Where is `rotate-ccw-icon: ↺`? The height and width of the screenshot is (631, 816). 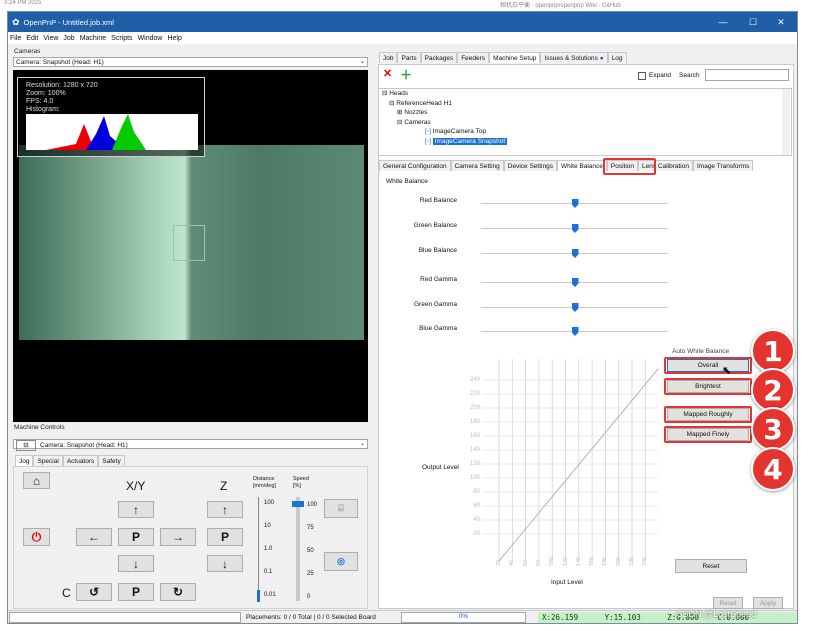
rotate-ccw-icon: ↺ is located at coordinates (94, 592).